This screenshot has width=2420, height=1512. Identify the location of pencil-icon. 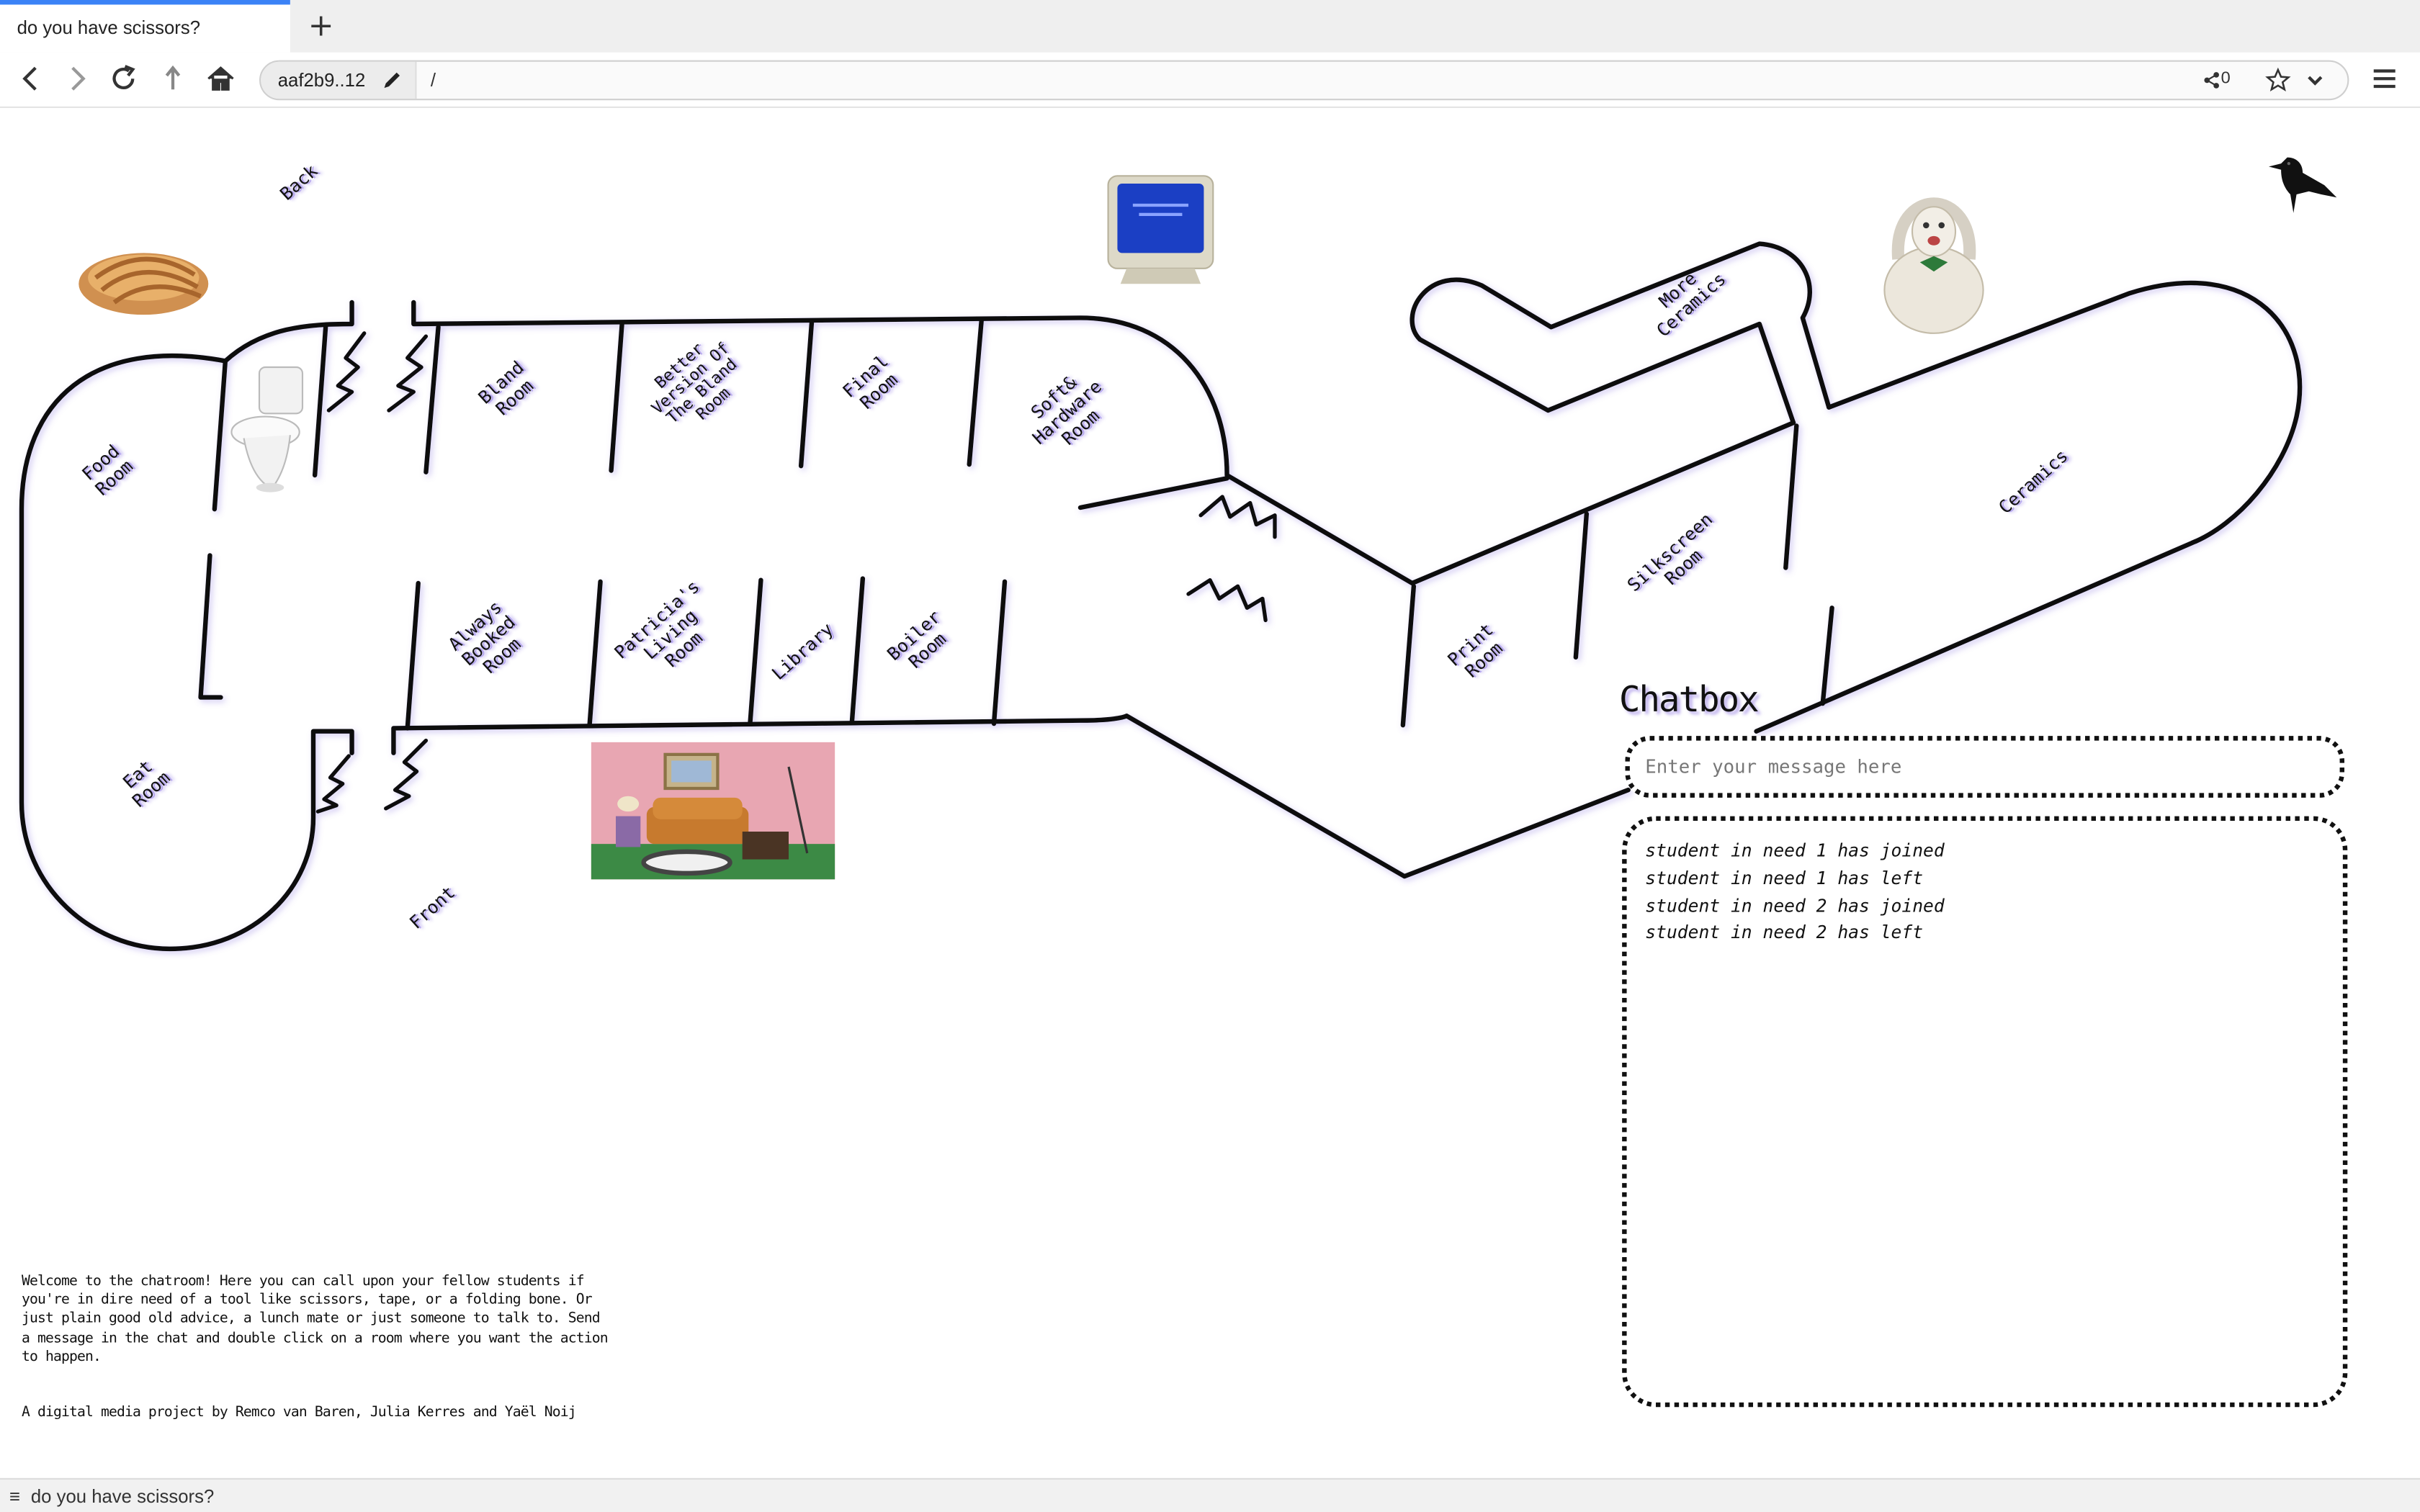
(392, 80).